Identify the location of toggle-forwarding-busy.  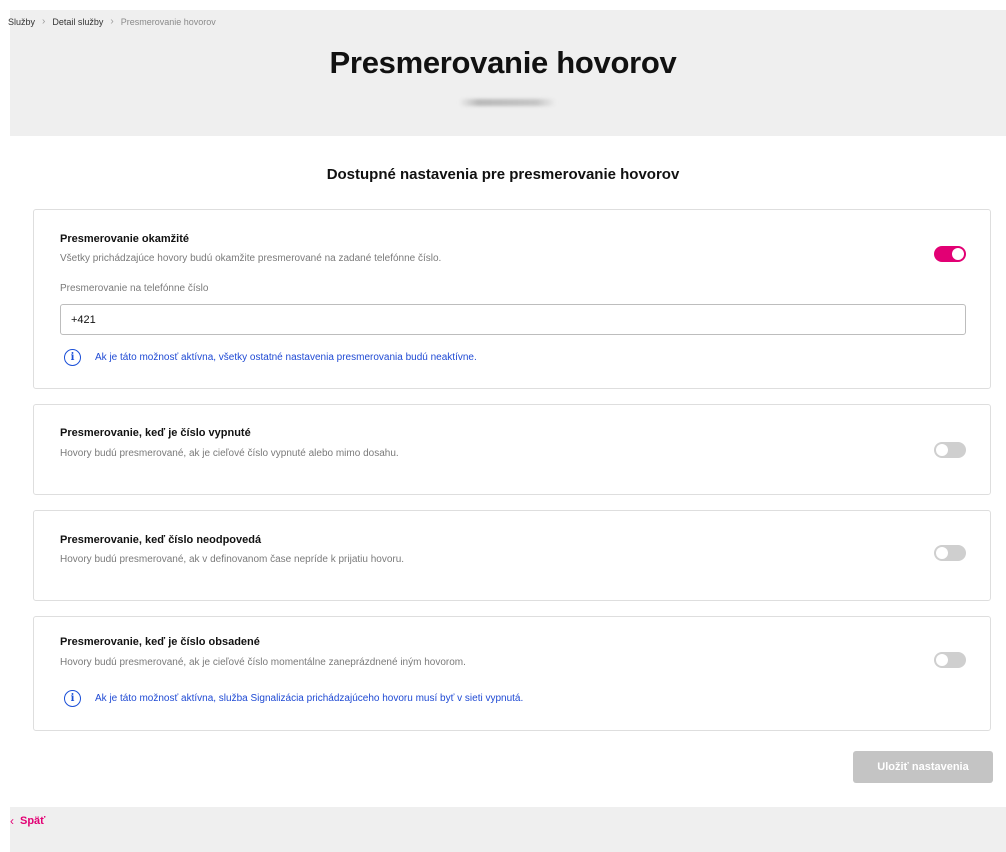
(950, 660).